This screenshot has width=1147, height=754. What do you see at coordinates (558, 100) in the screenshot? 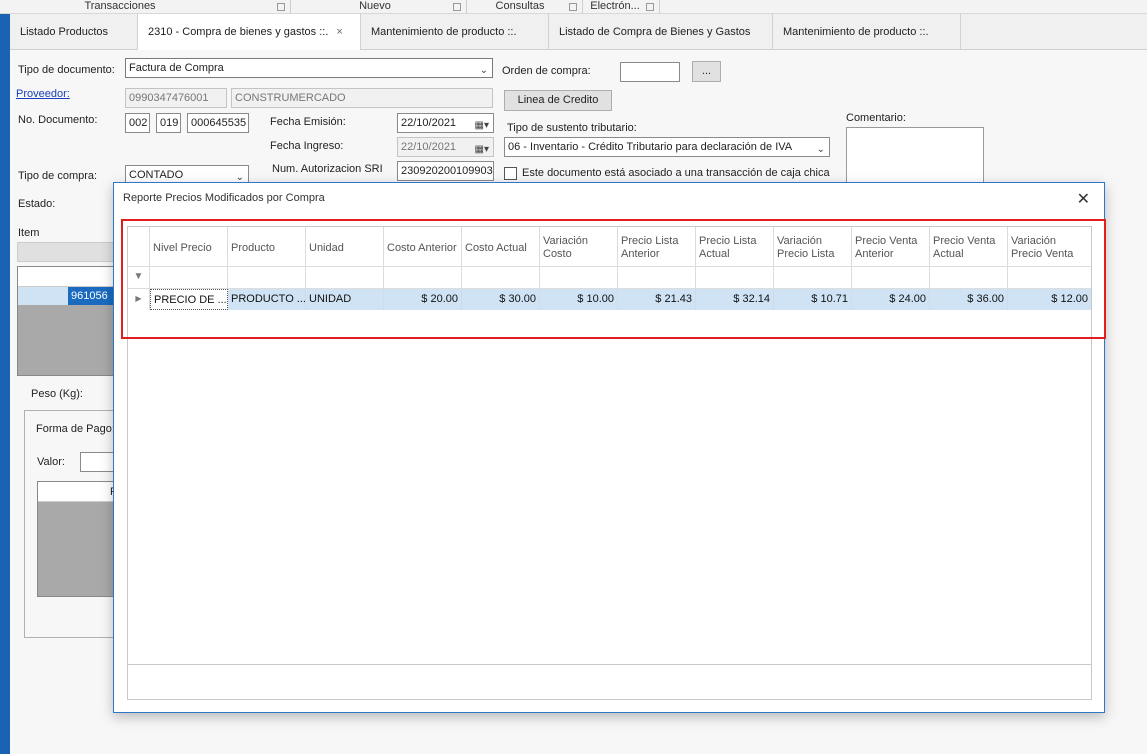
I see `linea-credito-button: Linea de Credito` at bounding box center [558, 100].